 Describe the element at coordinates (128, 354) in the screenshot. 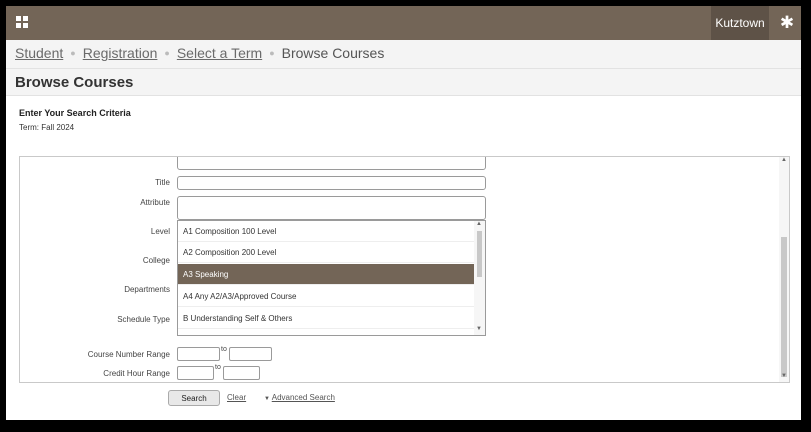

I see `course-number-label: Course Number Range` at that location.